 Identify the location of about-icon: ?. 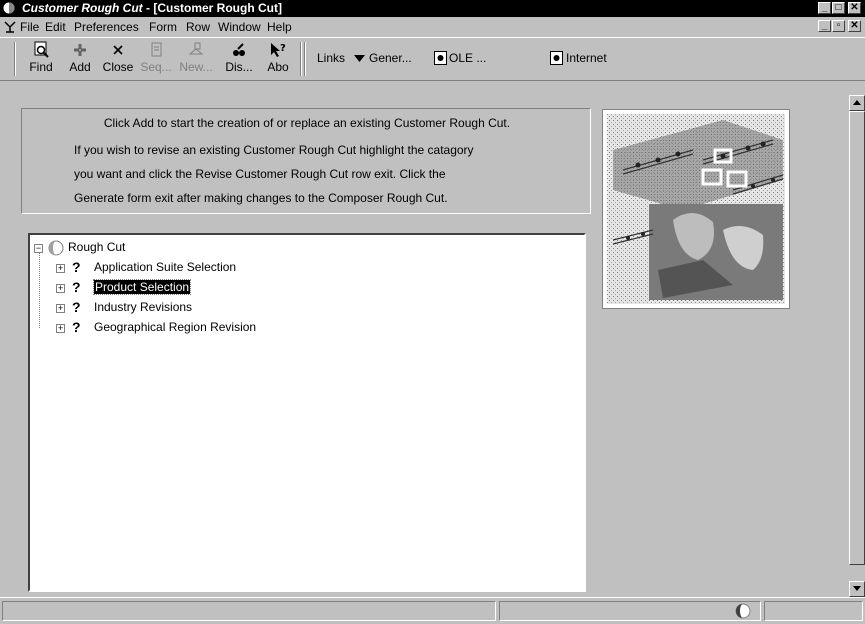
(278, 50).